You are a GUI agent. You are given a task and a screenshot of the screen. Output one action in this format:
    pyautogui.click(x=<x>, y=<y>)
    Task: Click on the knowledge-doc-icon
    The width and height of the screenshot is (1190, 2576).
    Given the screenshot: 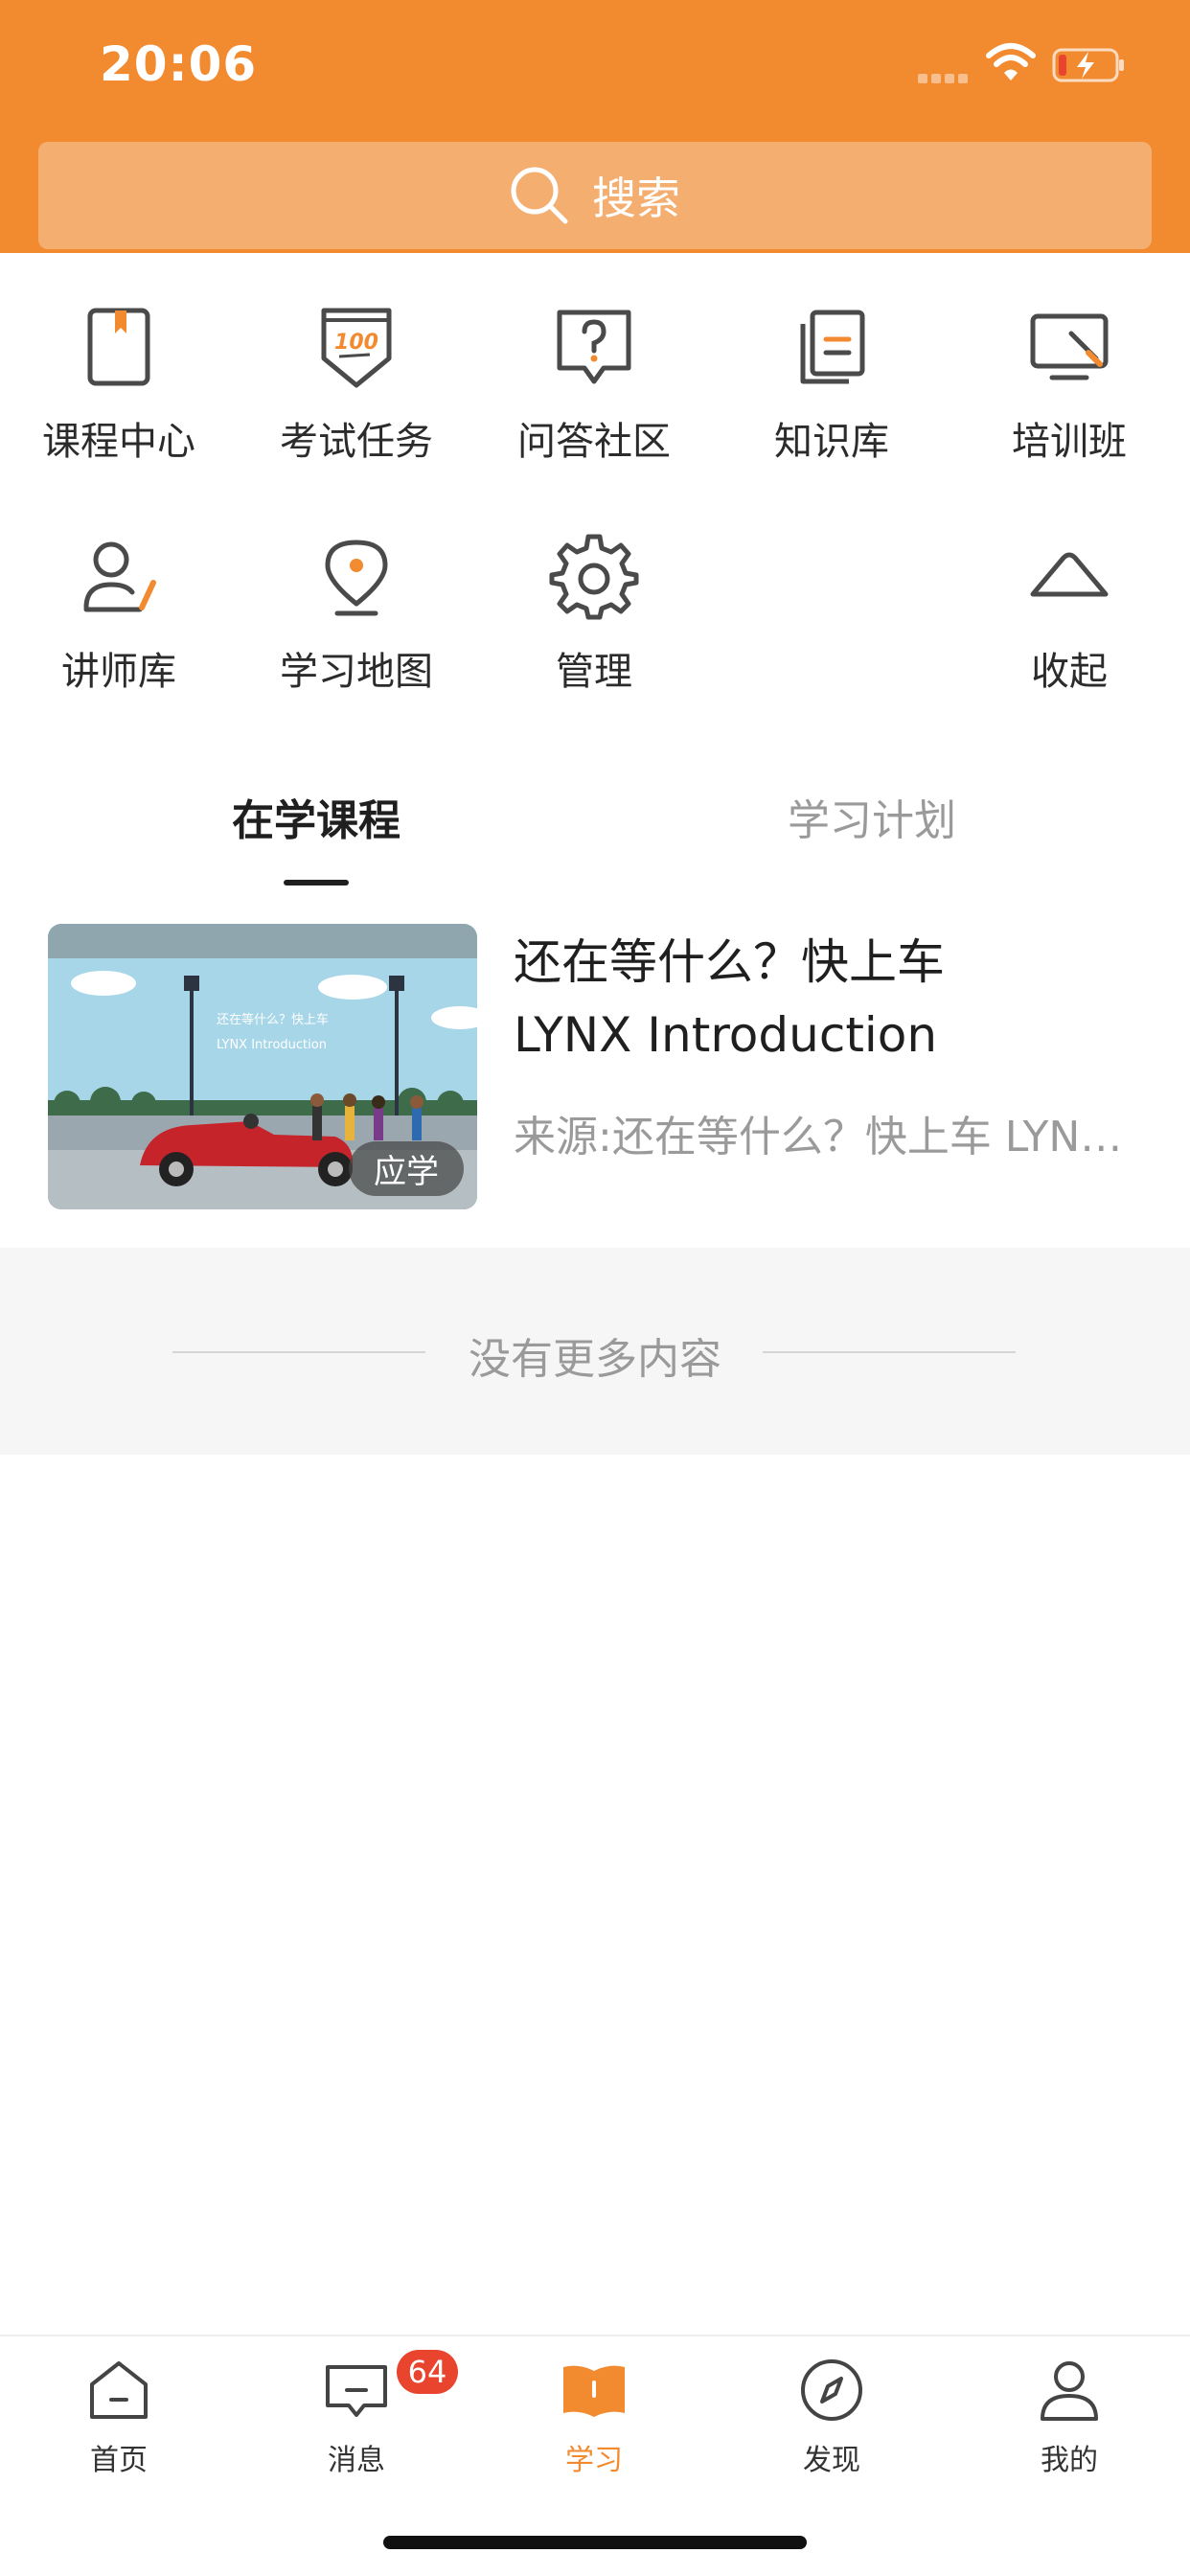 What is the action you would take?
    pyautogui.click(x=833, y=347)
    